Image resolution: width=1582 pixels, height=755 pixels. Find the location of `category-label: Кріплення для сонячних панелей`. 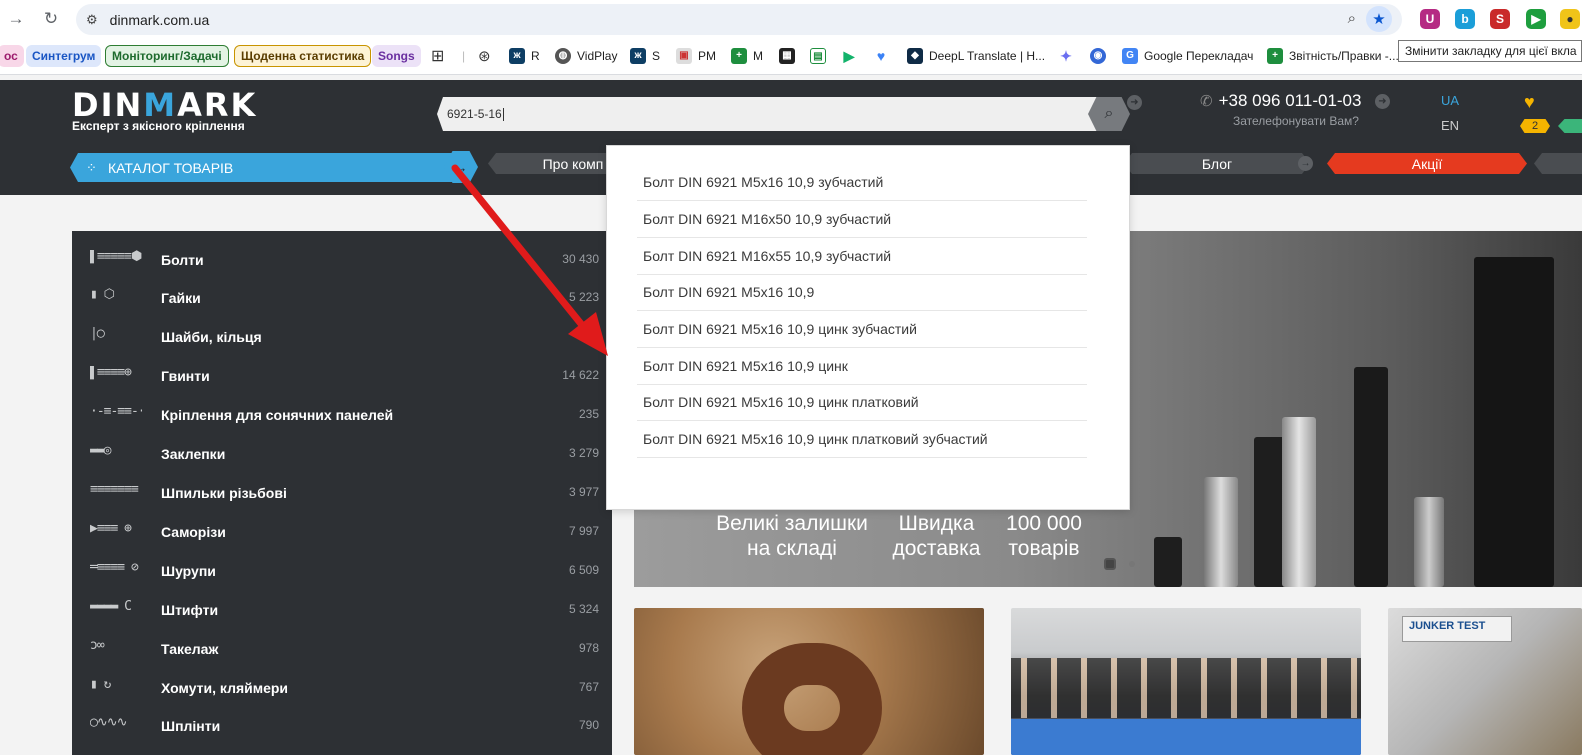

category-label: Кріплення для сонячних панелей is located at coordinates (277, 415).